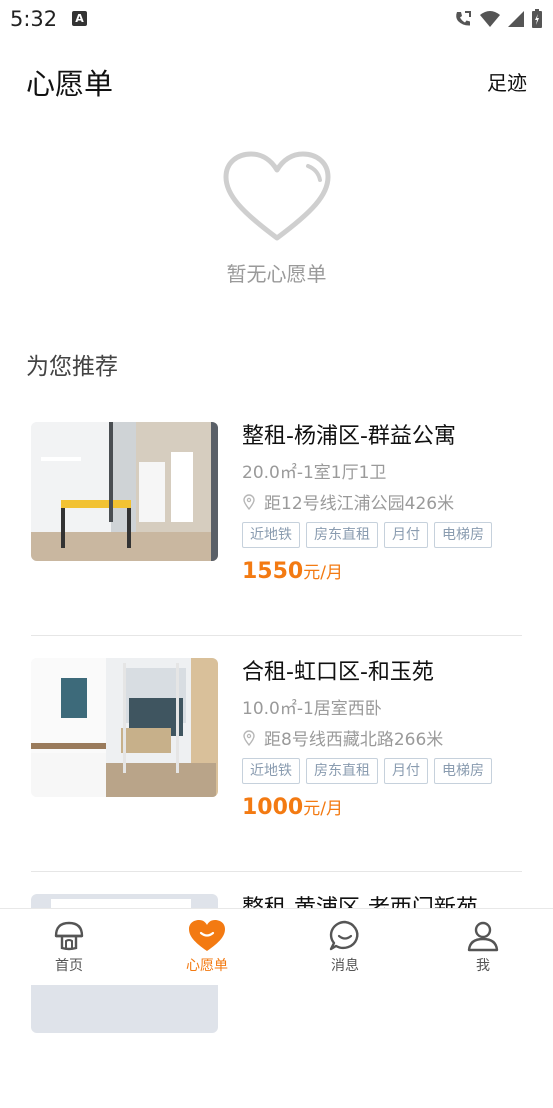 This screenshot has height=1108, width=553. I want to click on tab-messages: 消息, so click(345, 947).